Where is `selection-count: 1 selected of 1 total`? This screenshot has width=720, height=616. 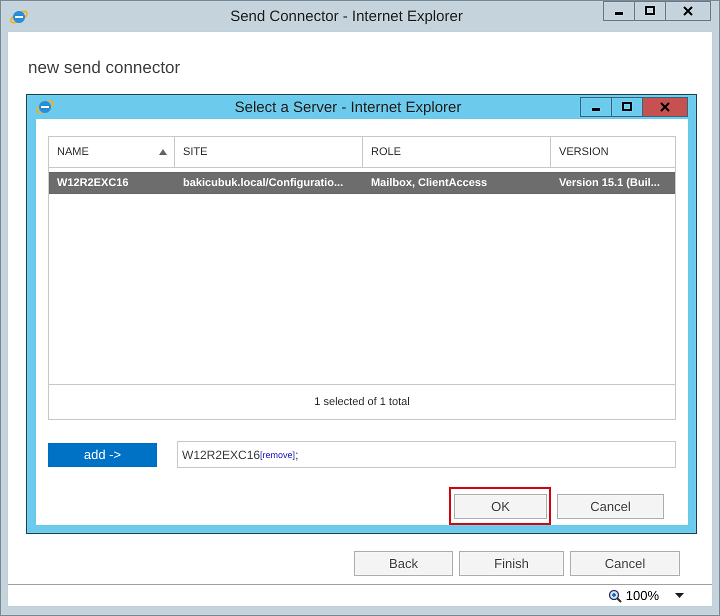 selection-count: 1 selected of 1 total is located at coordinates (362, 402).